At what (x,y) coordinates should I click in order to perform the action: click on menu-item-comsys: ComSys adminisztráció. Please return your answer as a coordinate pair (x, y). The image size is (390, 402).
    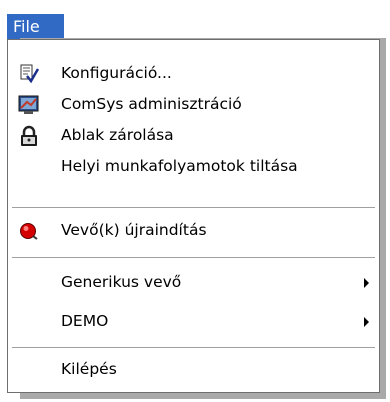
    Looking at the image, I should click on (193, 105).